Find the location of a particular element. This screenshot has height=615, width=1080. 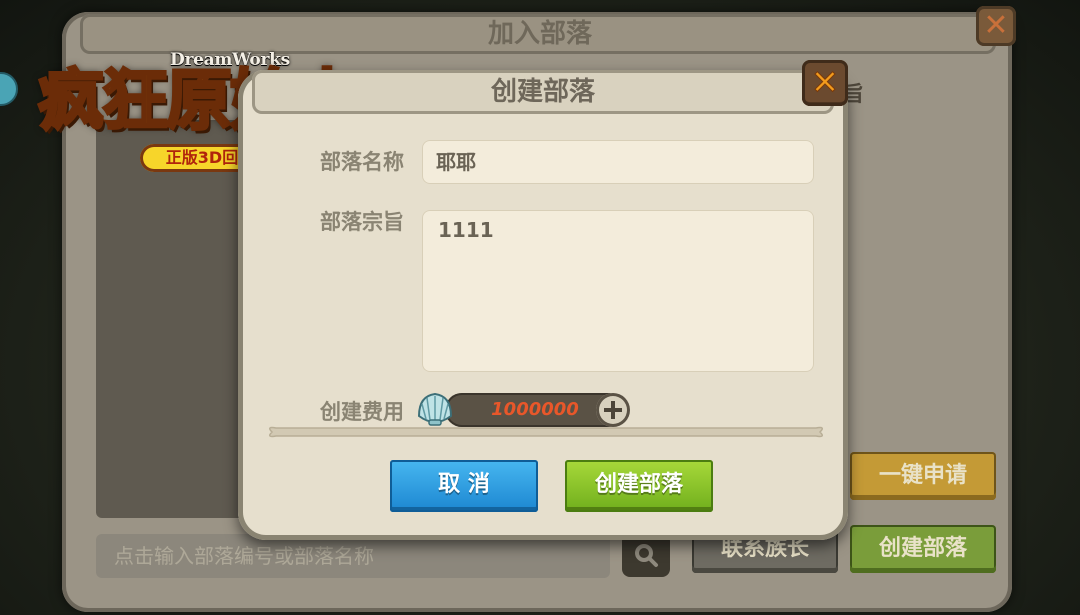

modal-title: 创建部落 is located at coordinates (542, 92).